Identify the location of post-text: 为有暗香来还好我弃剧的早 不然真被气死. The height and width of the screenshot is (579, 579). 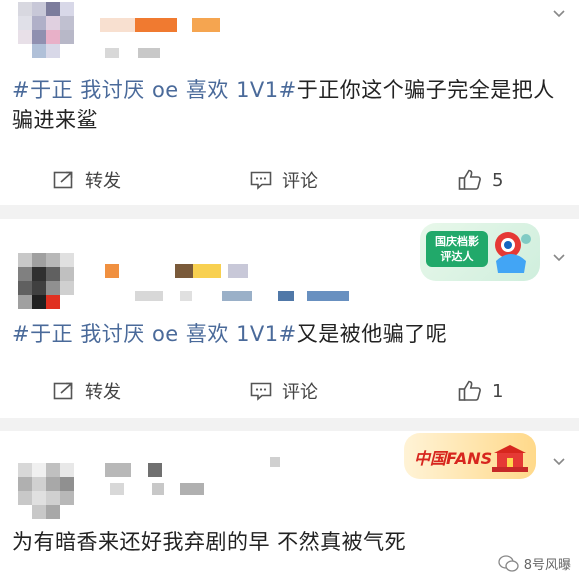
(209, 542).